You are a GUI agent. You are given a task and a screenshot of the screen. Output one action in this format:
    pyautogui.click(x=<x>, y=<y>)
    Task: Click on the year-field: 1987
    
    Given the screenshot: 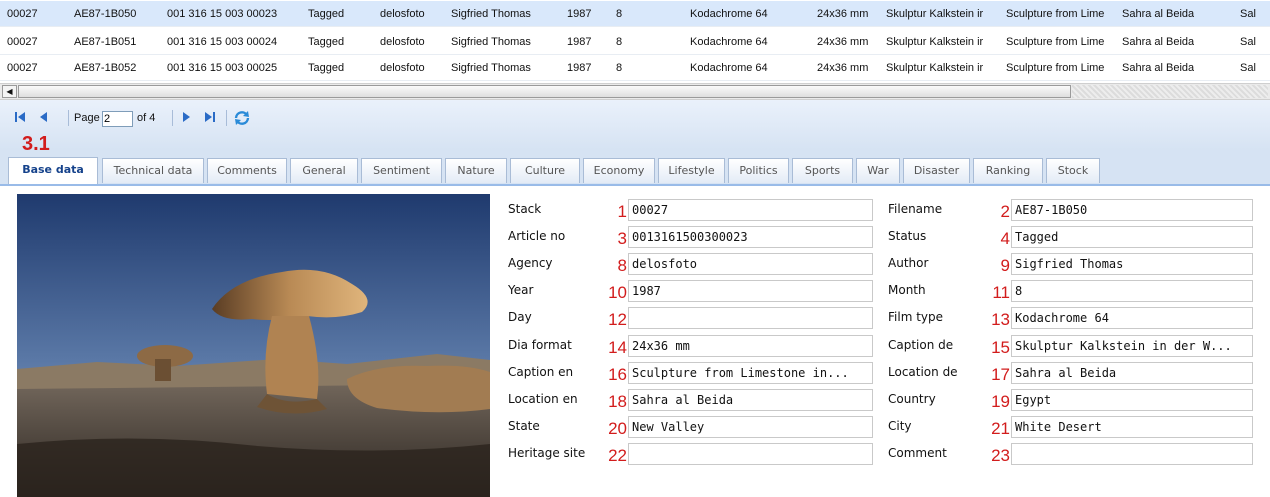 What is the action you would take?
    pyautogui.click(x=750, y=291)
    